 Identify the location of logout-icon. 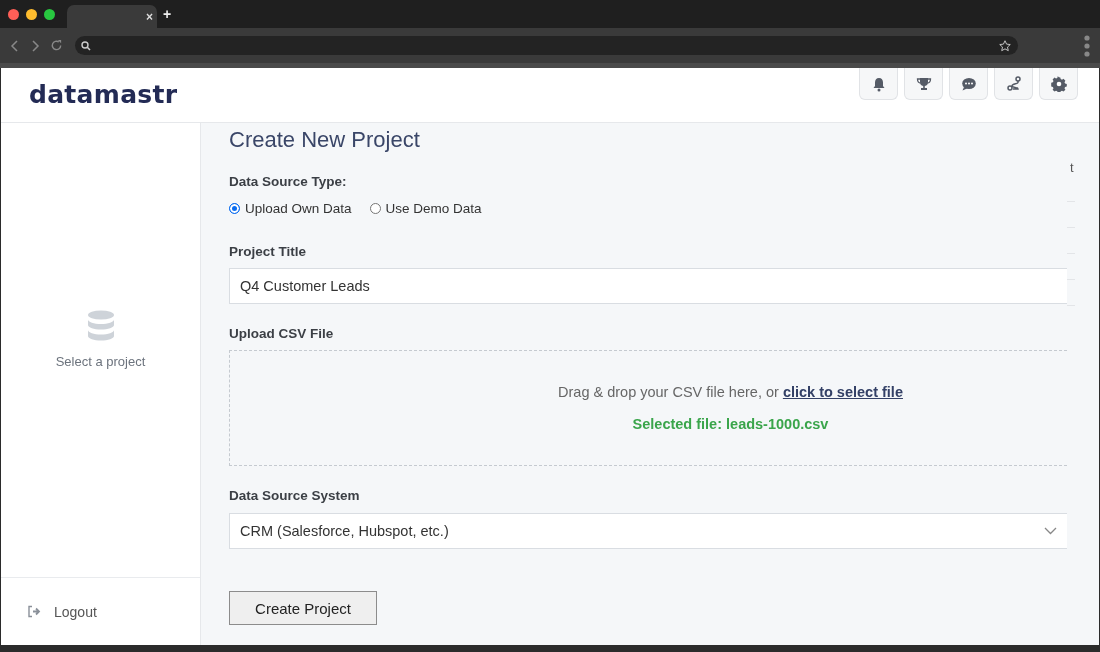
(34, 611).